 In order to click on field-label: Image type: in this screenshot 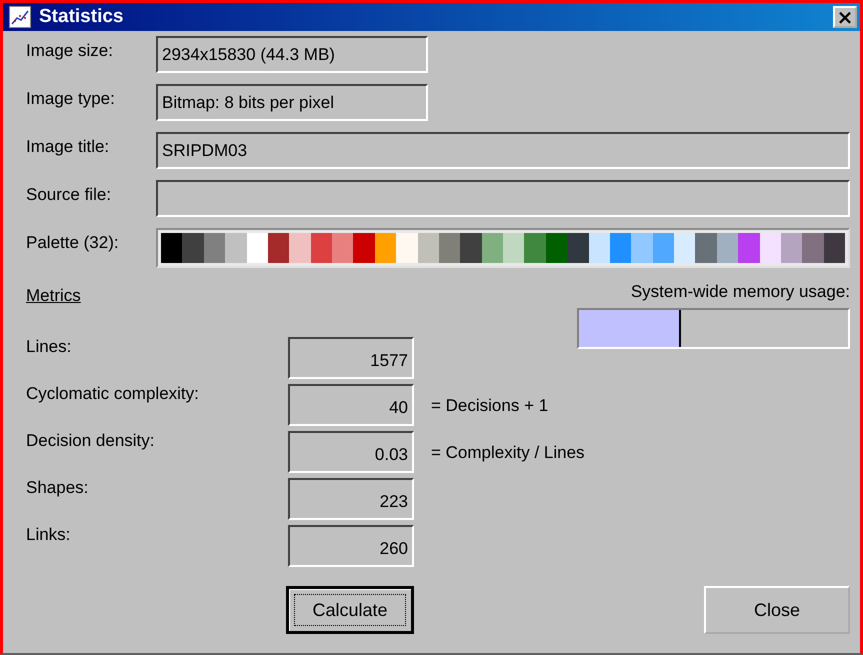, I will do `click(71, 98)`.